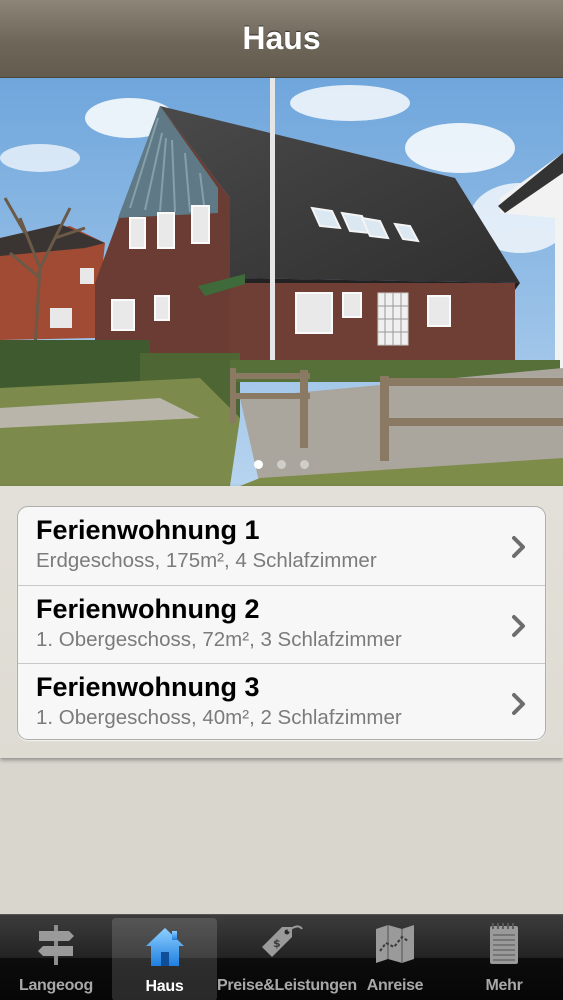  I want to click on apartment-subtitle: Erdgeschoss, 175m², 4 Schlafzimmer, so click(206, 560).